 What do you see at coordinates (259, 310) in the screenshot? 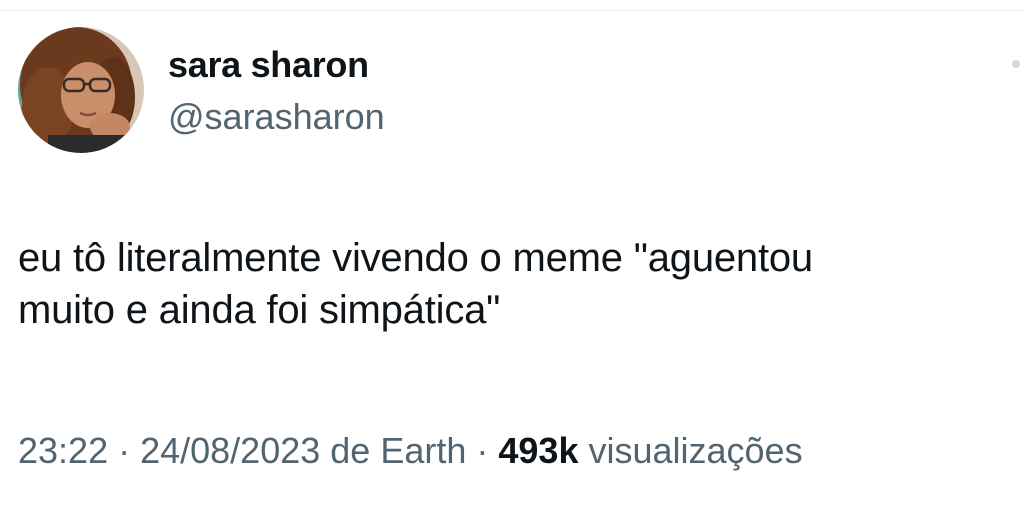
I see `tweet-text-line: muito e ainda foi simpática"` at bounding box center [259, 310].